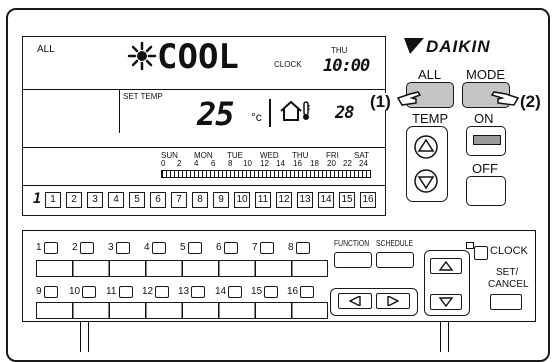 The width and height of the screenshot is (558, 362). I want to click on down-button, so click(446, 302).